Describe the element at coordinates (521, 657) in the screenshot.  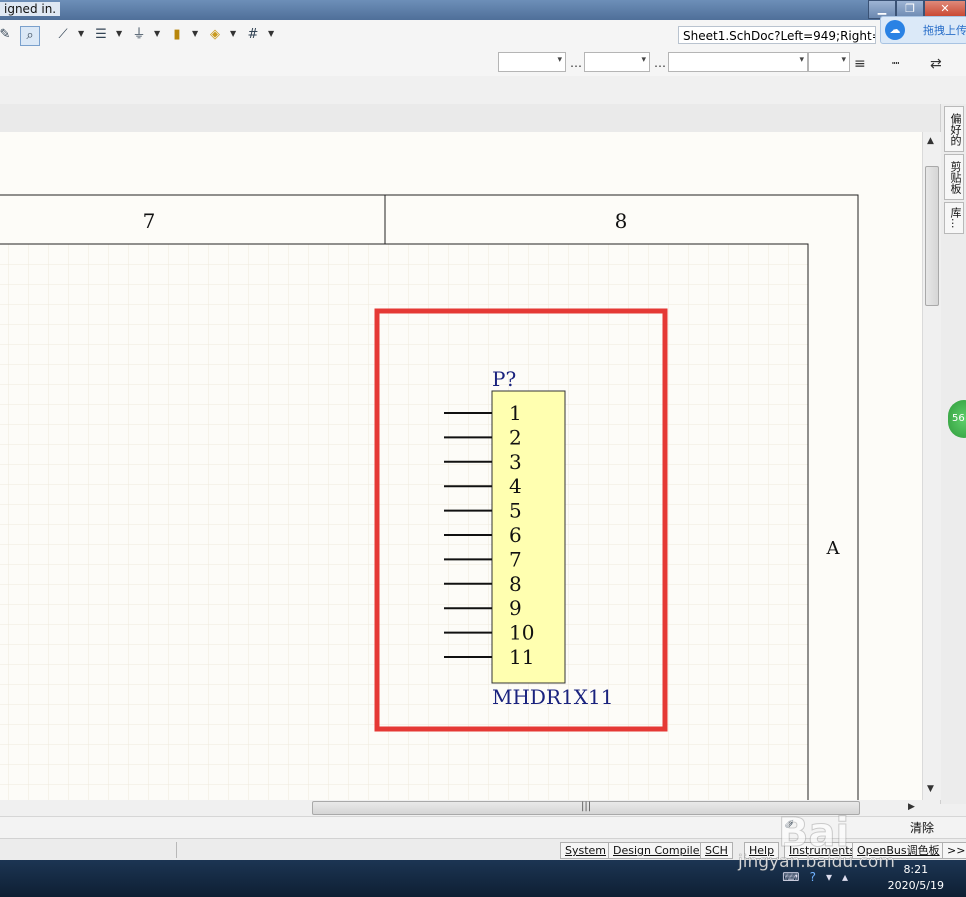
I see `pin-number-11: 11` at that location.